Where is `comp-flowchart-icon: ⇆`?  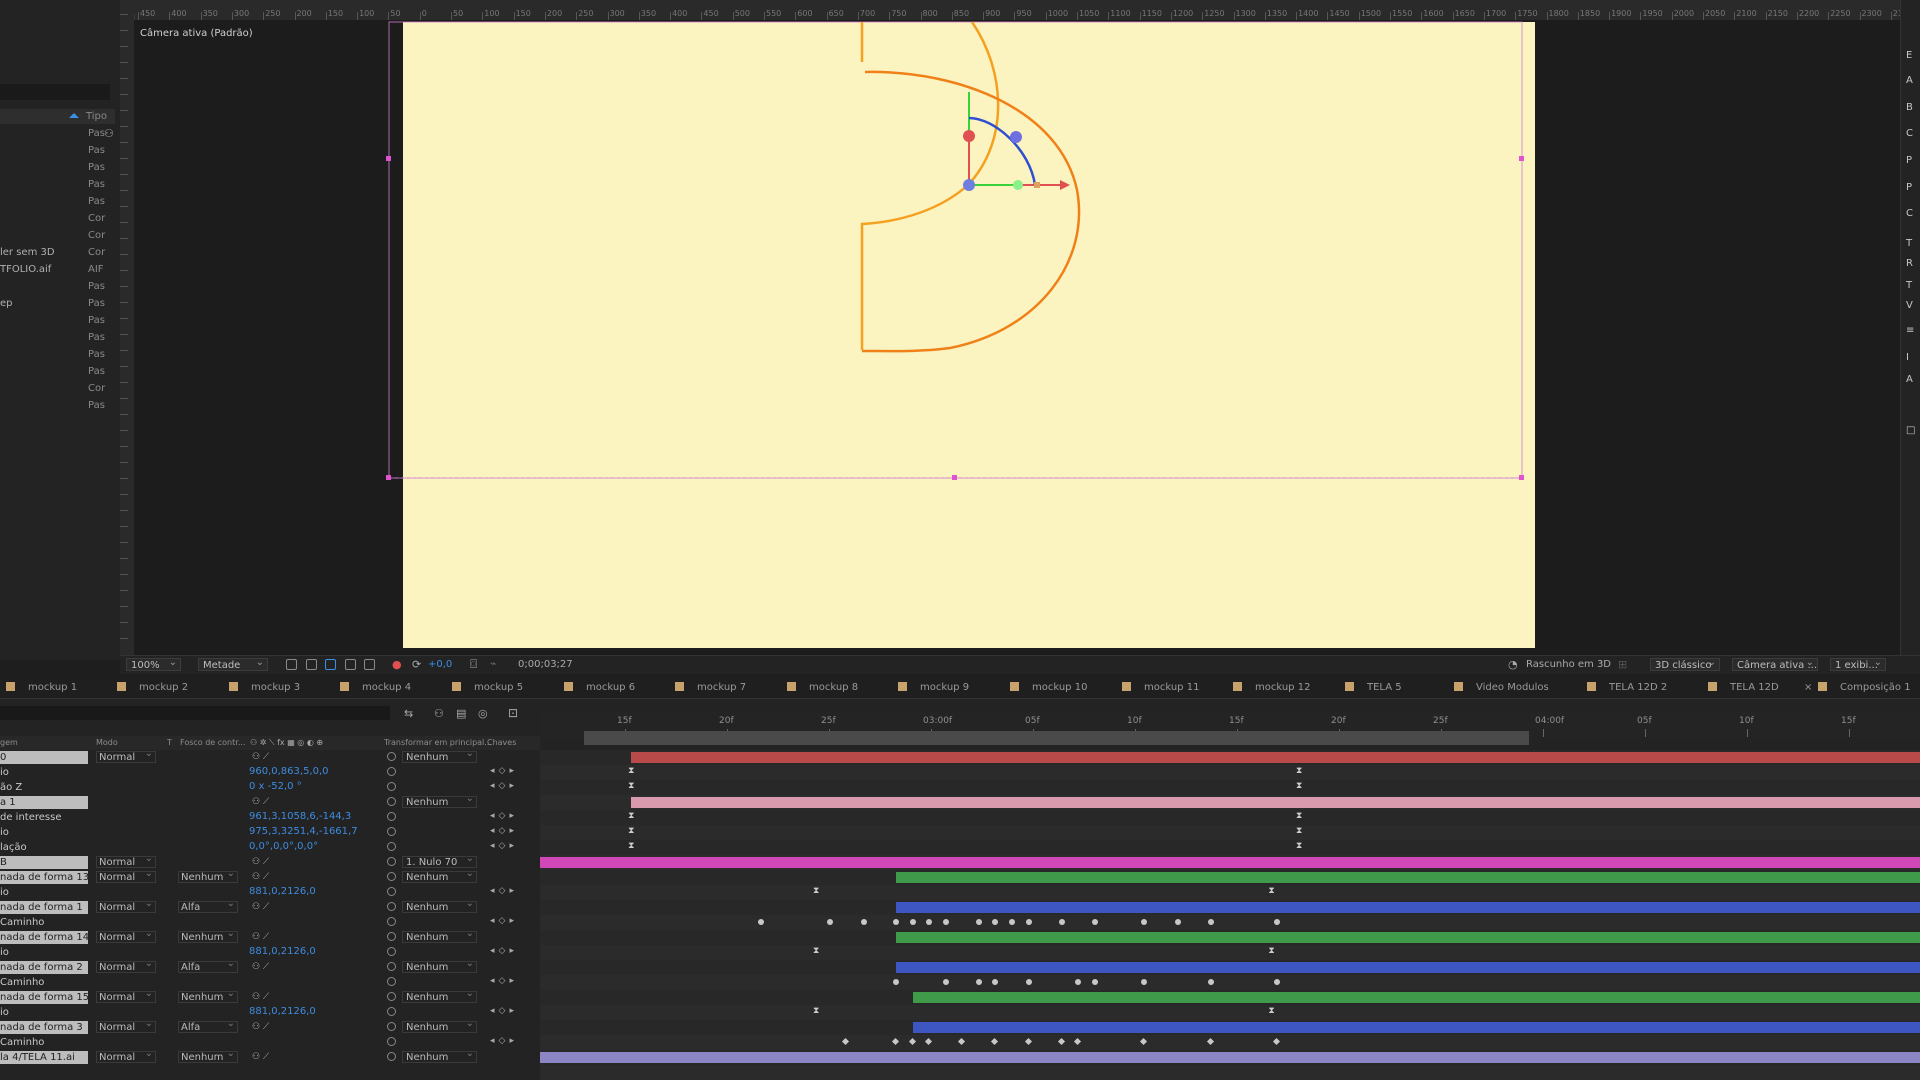
comp-flowchart-icon: ⇆ is located at coordinates (408, 713).